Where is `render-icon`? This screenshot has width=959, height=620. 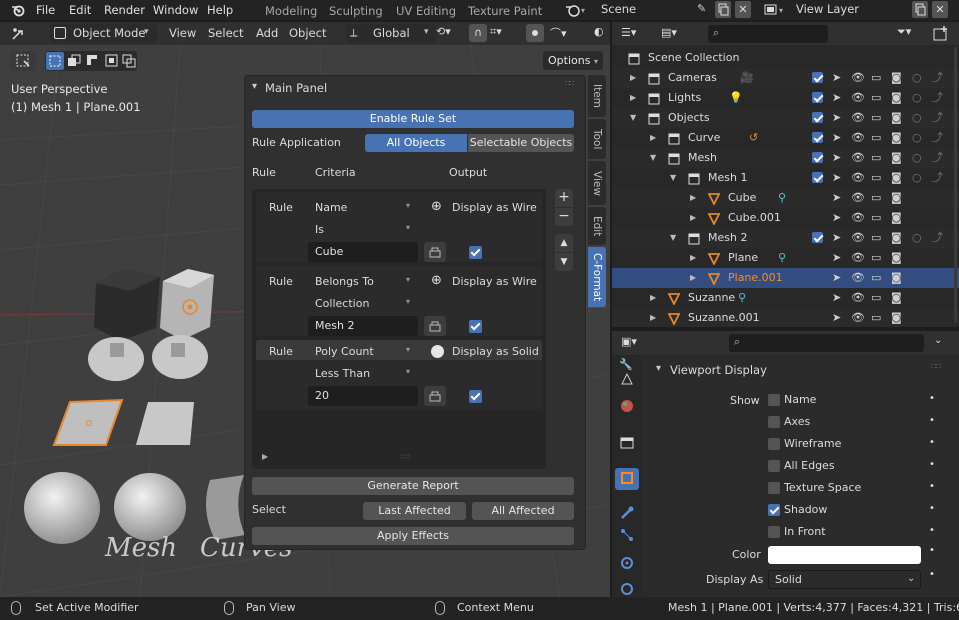 render-icon is located at coordinates (627, 379).